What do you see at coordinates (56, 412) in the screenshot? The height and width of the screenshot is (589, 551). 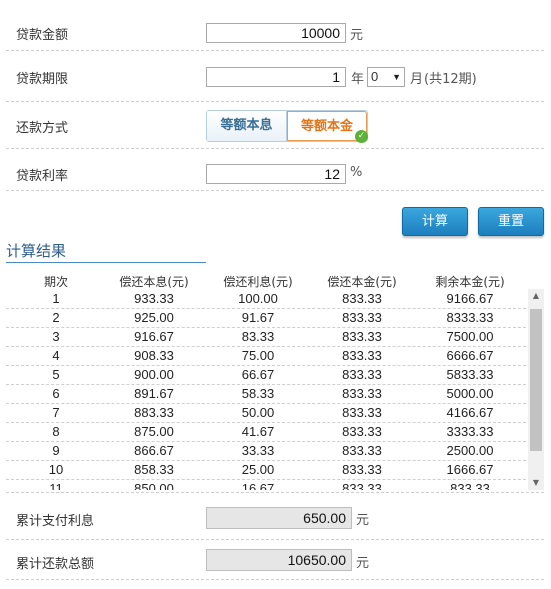 I see `cell-period: 7` at bounding box center [56, 412].